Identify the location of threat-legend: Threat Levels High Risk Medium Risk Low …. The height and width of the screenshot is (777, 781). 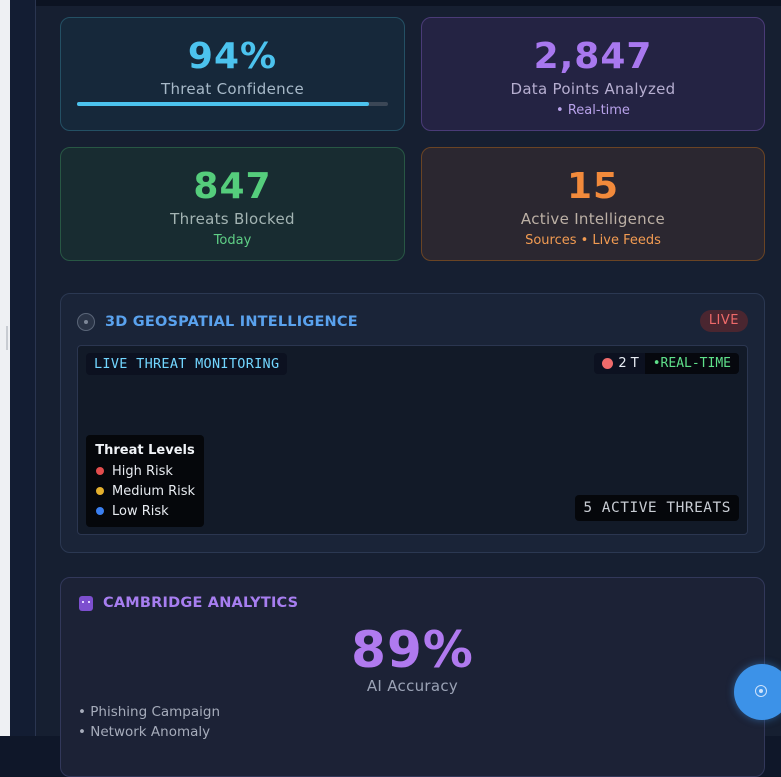
(145, 481).